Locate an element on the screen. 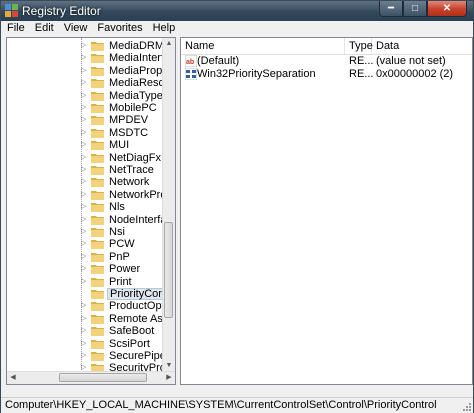  maximize-icon: □ is located at coordinates (415, 8).